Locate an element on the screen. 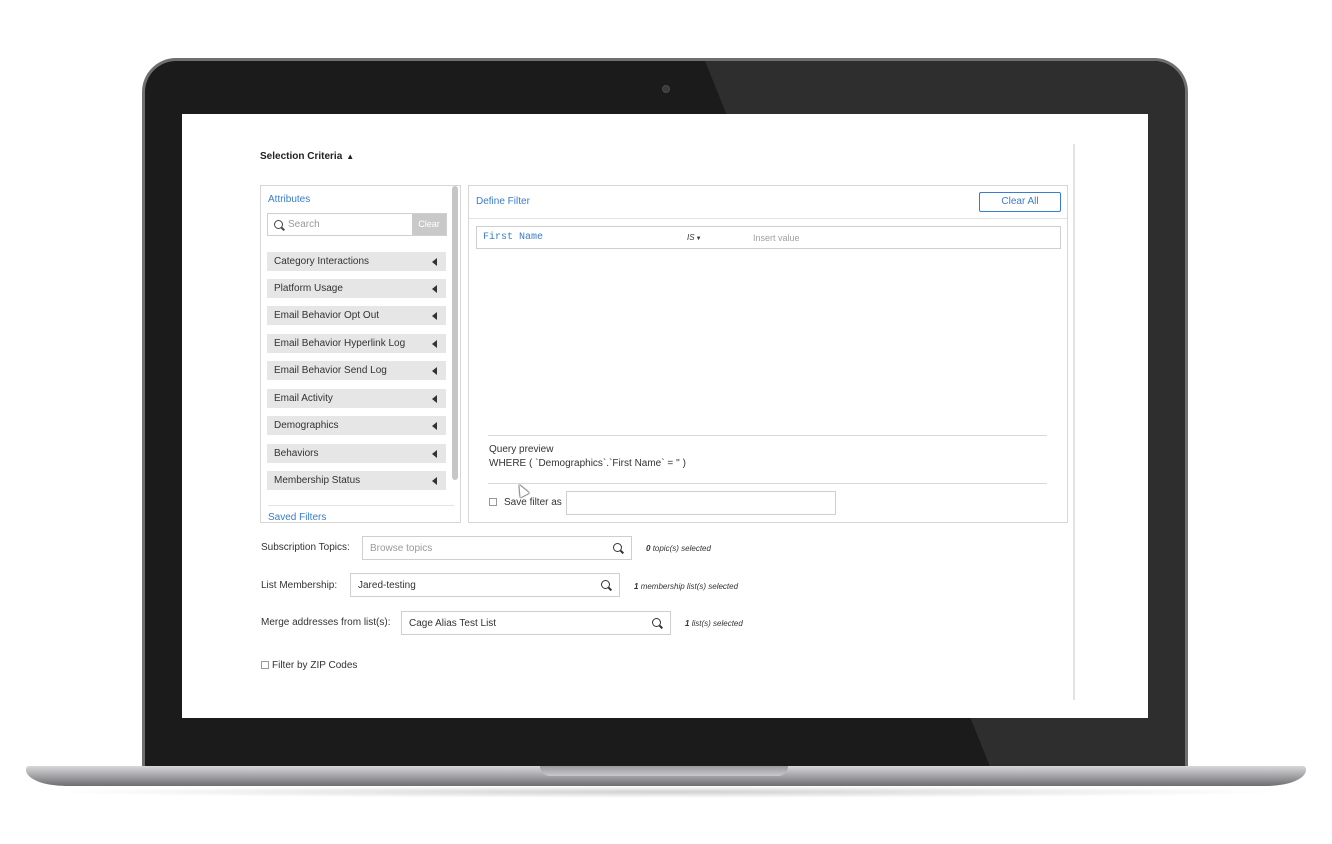 This screenshot has height=844, width=1332. topics-count-suffix: topic(s) selected is located at coordinates (681, 548).